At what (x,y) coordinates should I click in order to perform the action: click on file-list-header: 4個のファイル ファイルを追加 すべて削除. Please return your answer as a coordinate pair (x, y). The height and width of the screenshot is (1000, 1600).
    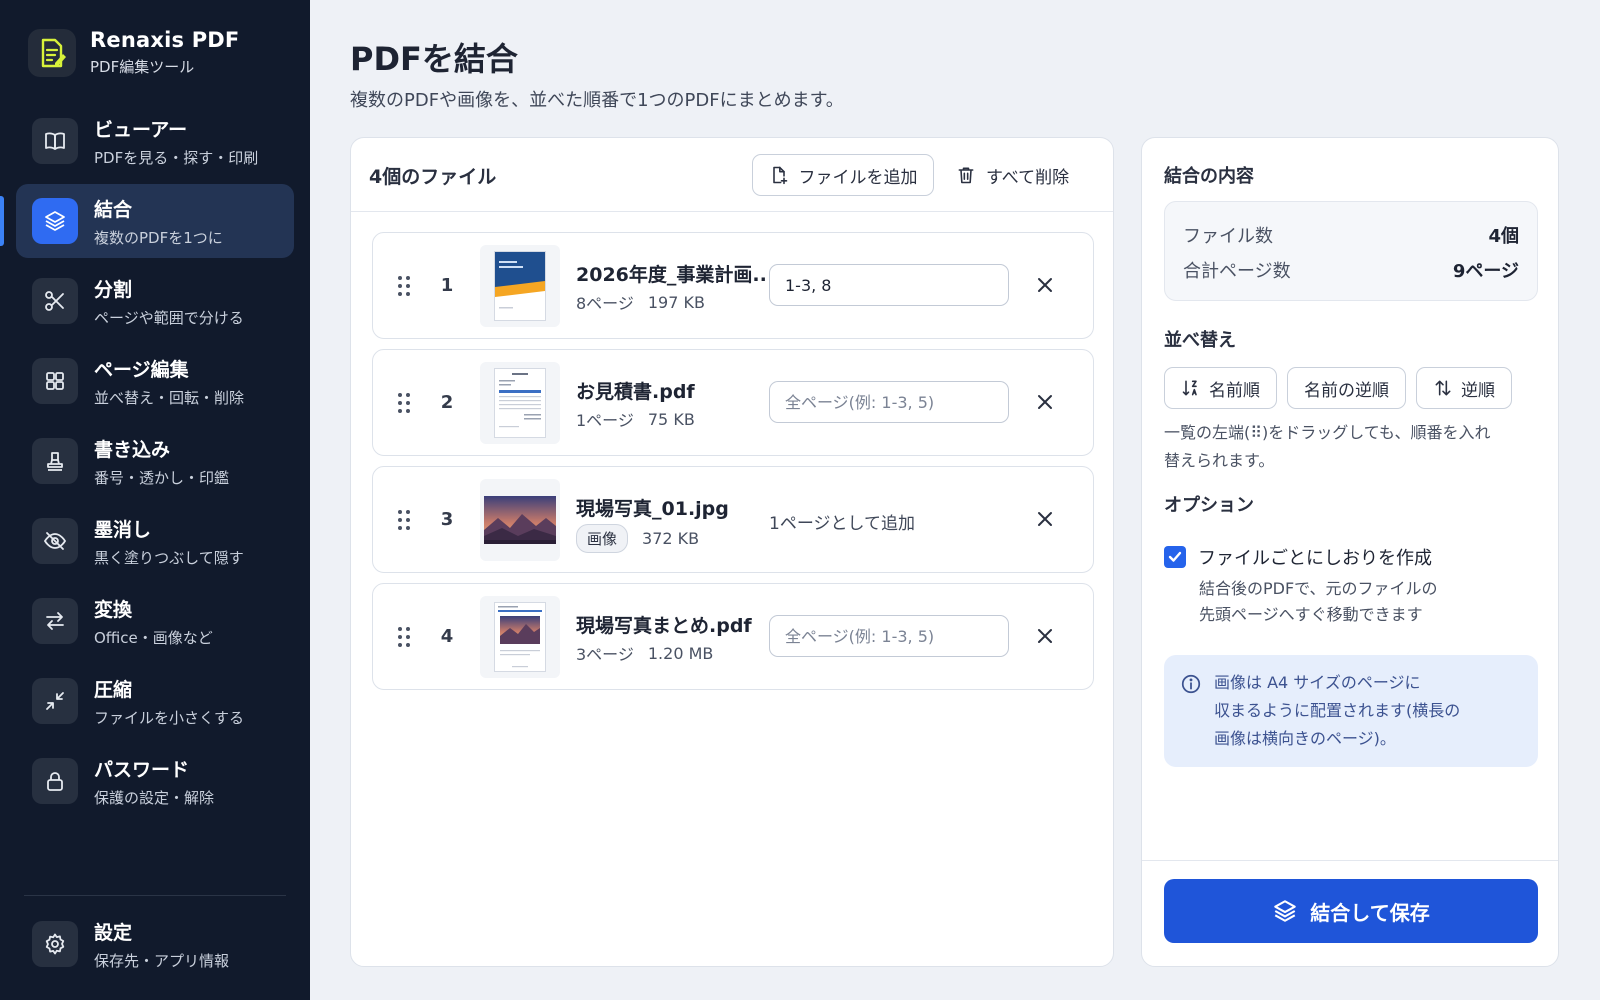
    Looking at the image, I should click on (732, 175).